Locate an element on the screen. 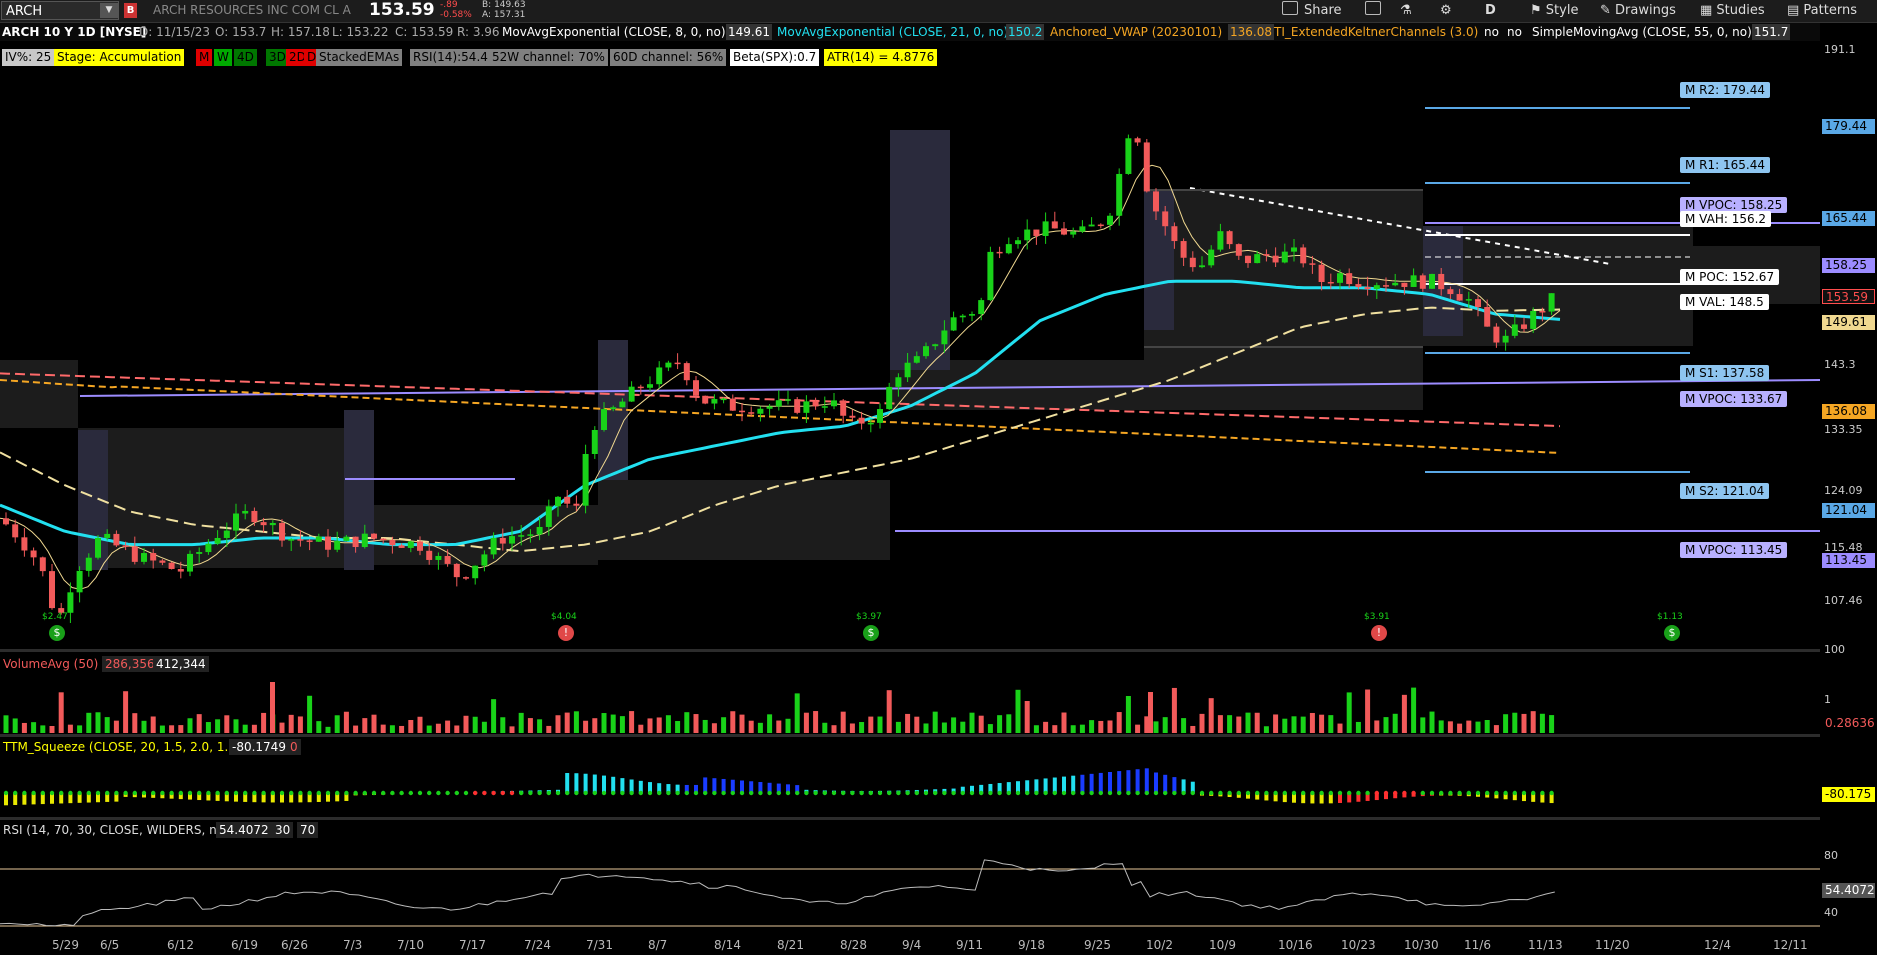  date-axis-label: 9/4 is located at coordinates (912, 945).